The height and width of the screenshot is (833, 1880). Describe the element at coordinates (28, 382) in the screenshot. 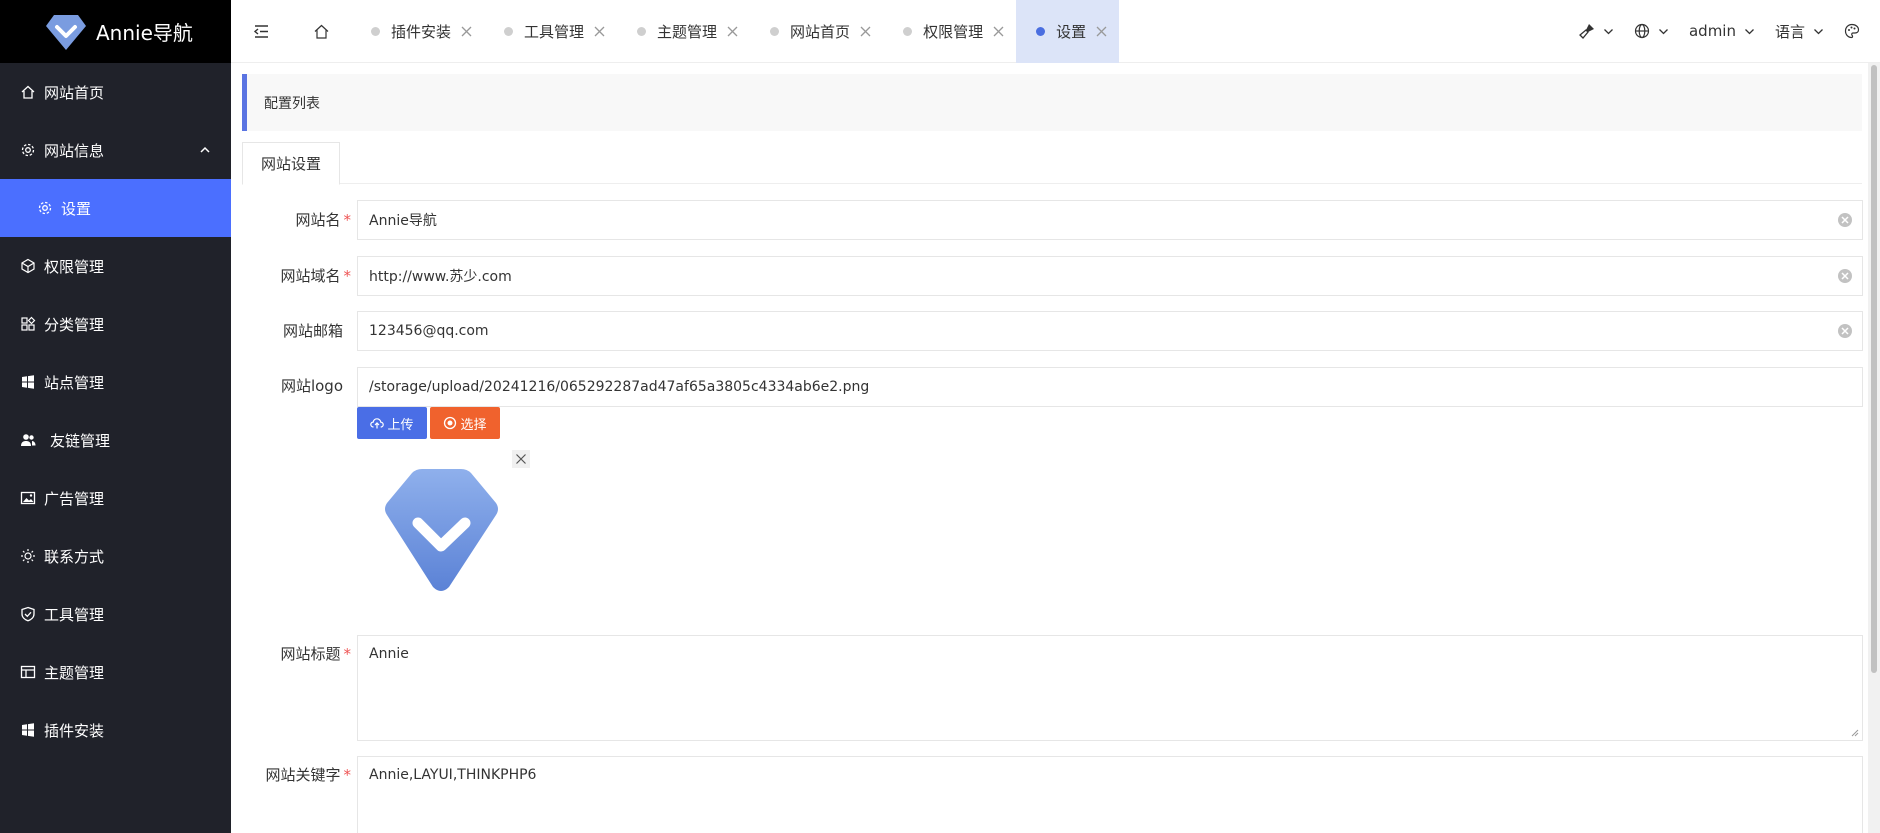

I see `windows-icon` at that location.